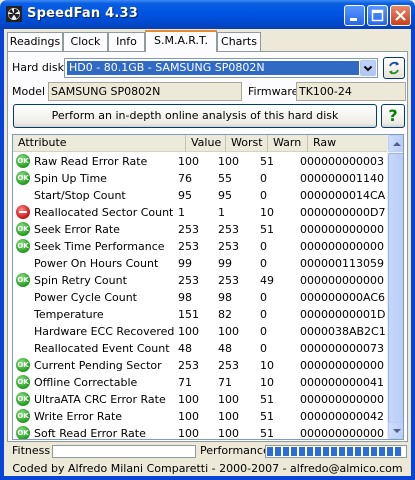 The height and width of the screenshot is (480, 415). I want to click on raw-cell: 00000000001D, so click(343, 314).